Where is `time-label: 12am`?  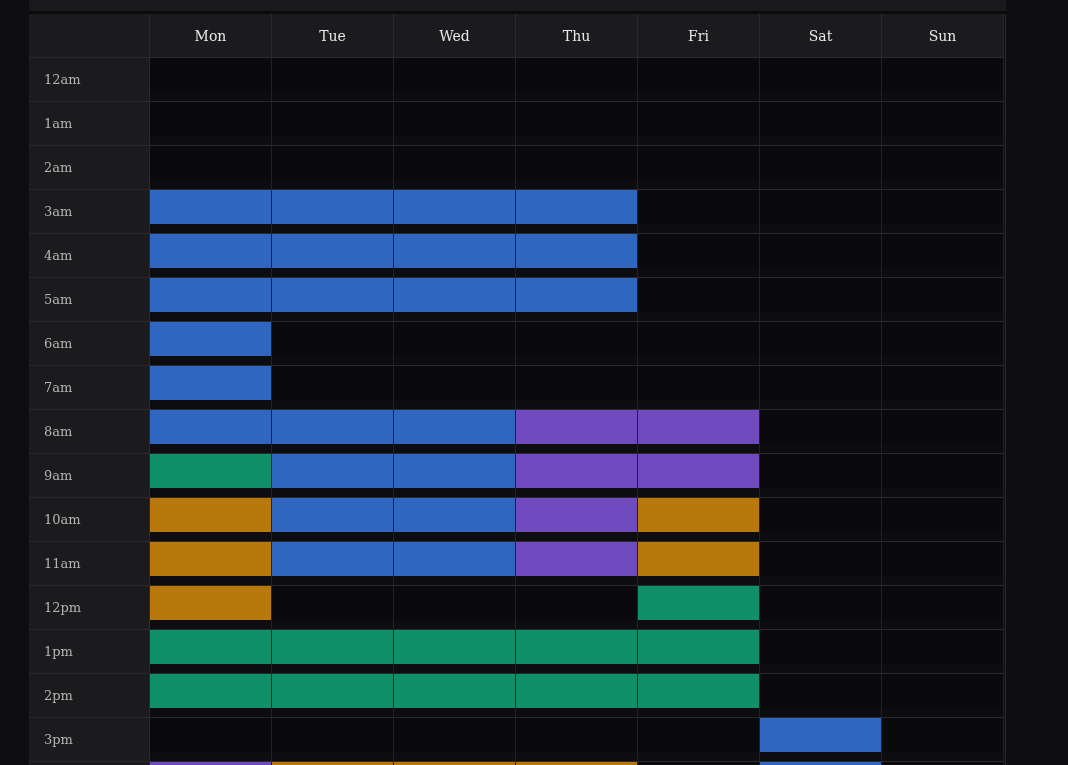
time-label: 12am is located at coordinates (89, 80).